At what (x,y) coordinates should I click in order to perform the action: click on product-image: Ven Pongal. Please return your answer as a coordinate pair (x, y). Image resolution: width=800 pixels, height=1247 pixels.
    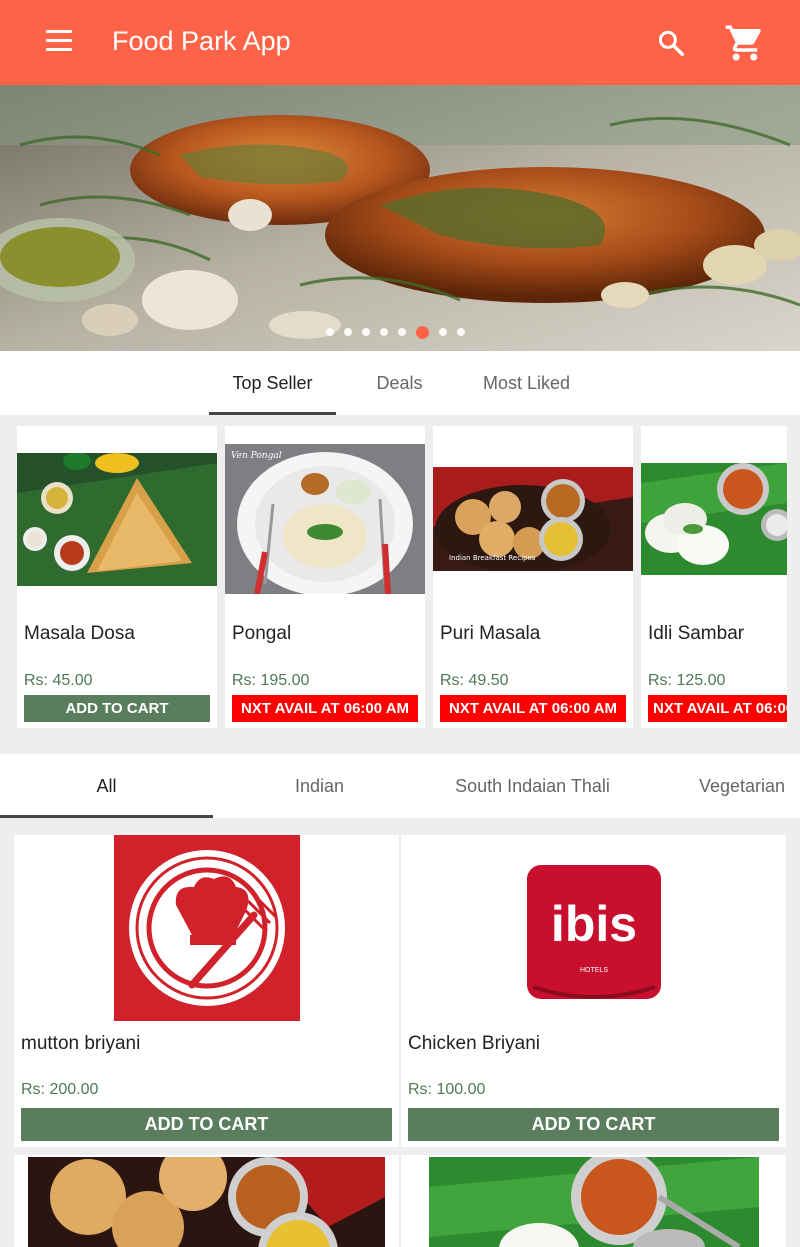
    Looking at the image, I should click on (325, 519).